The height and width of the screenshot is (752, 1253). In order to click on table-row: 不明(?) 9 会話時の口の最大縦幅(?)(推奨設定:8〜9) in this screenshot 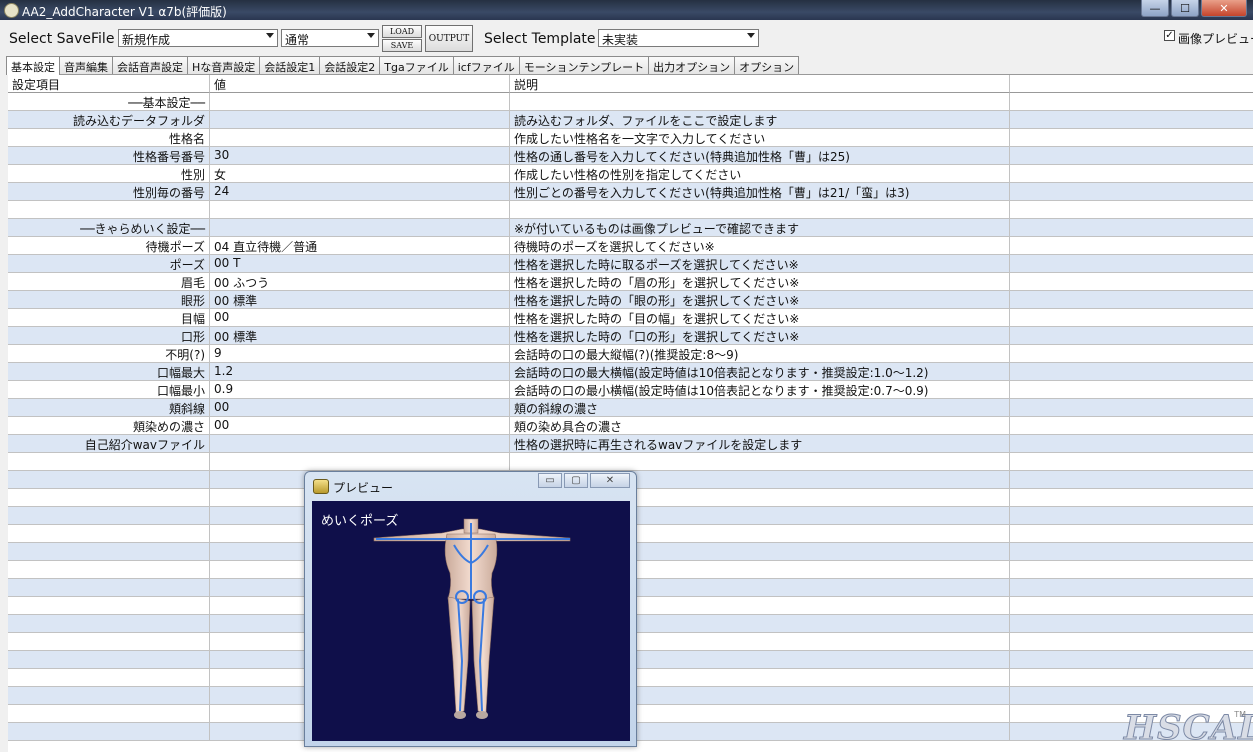, I will do `click(630, 354)`.